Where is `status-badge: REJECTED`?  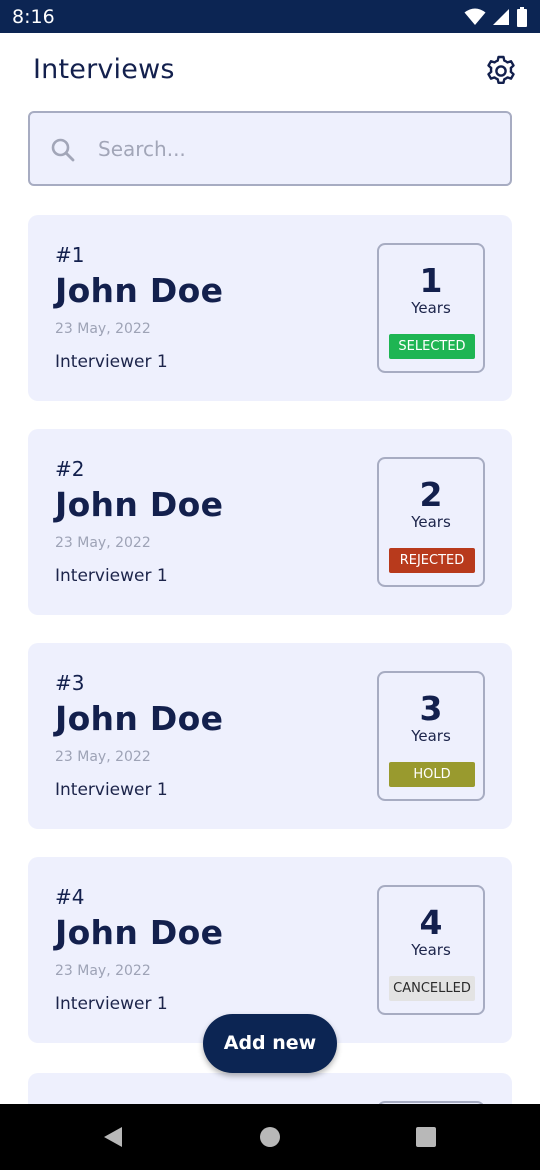
status-badge: REJECTED is located at coordinates (432, 560).